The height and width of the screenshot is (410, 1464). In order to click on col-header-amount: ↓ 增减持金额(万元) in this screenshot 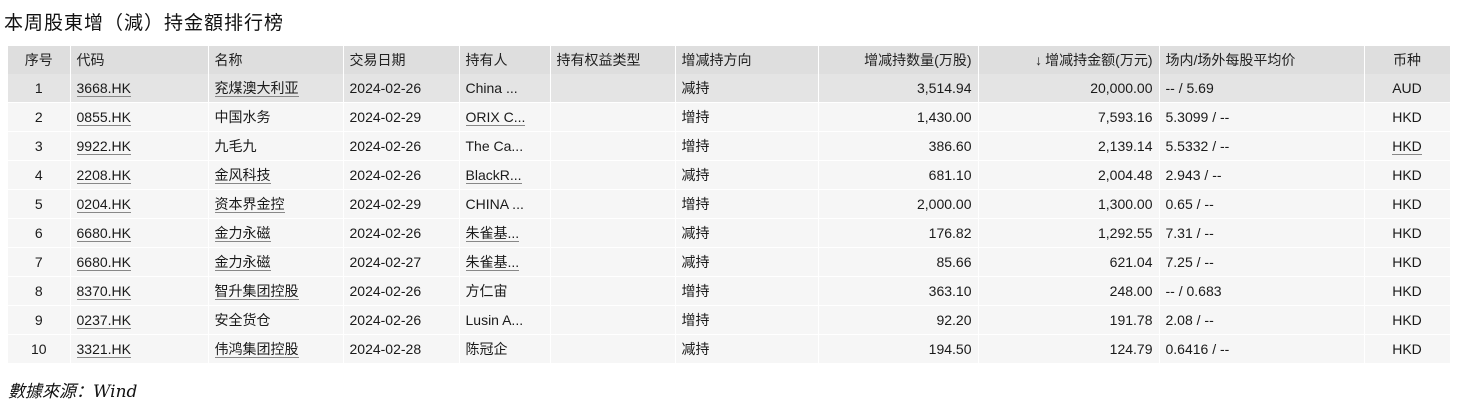, I will do `click(1069, 60)`.